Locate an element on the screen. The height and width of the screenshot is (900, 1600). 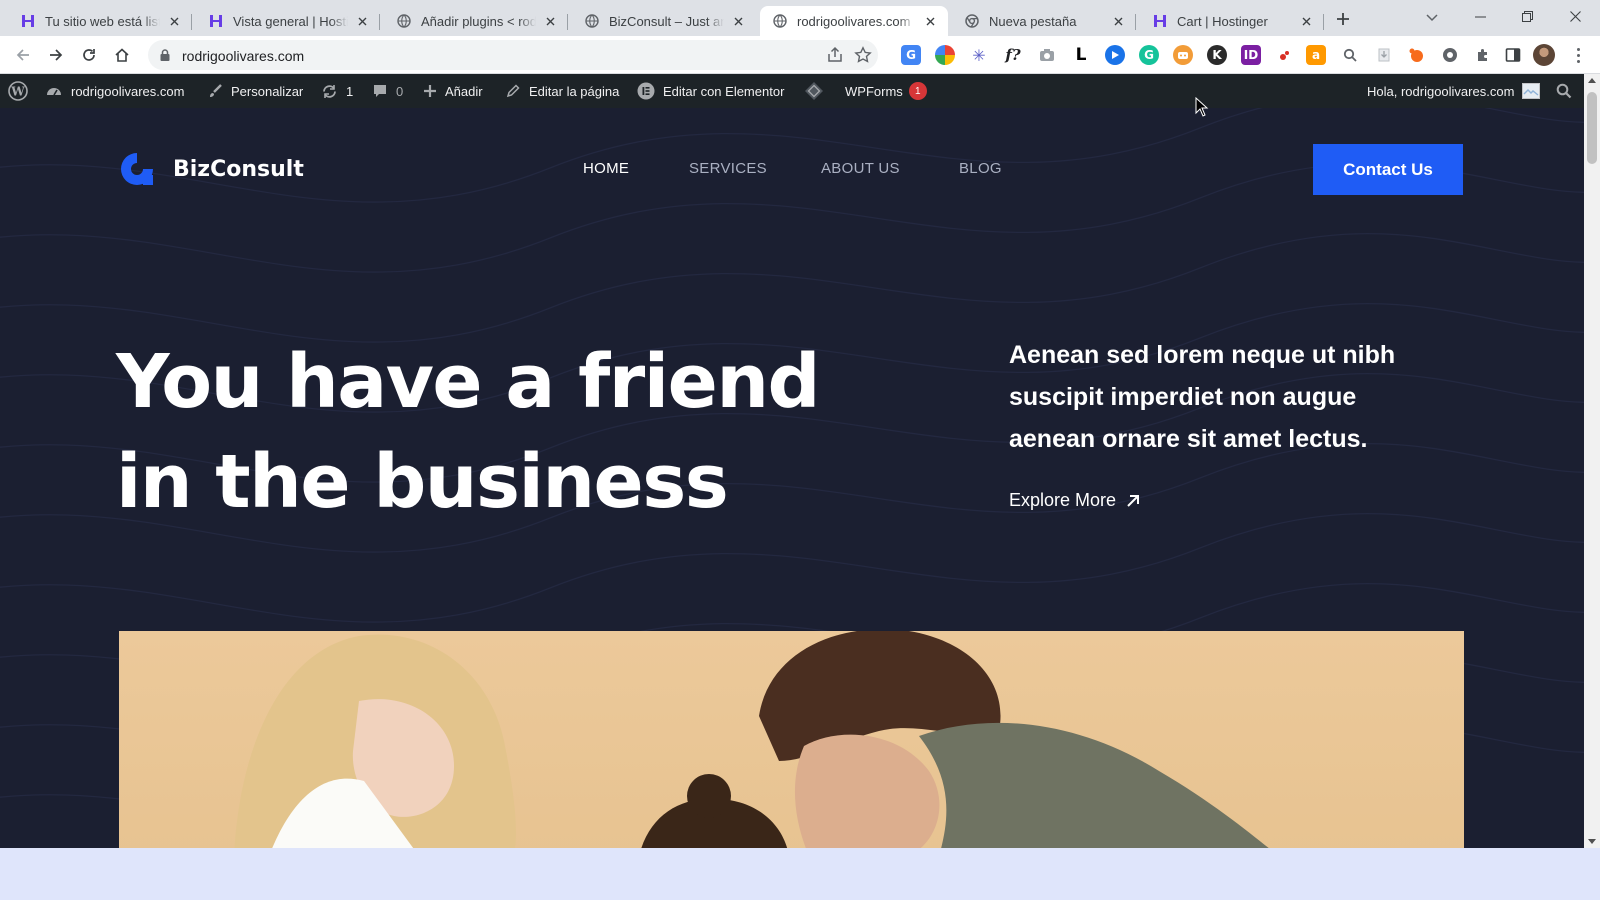
robot-extension-icon is located at coordinates (1183, 55).